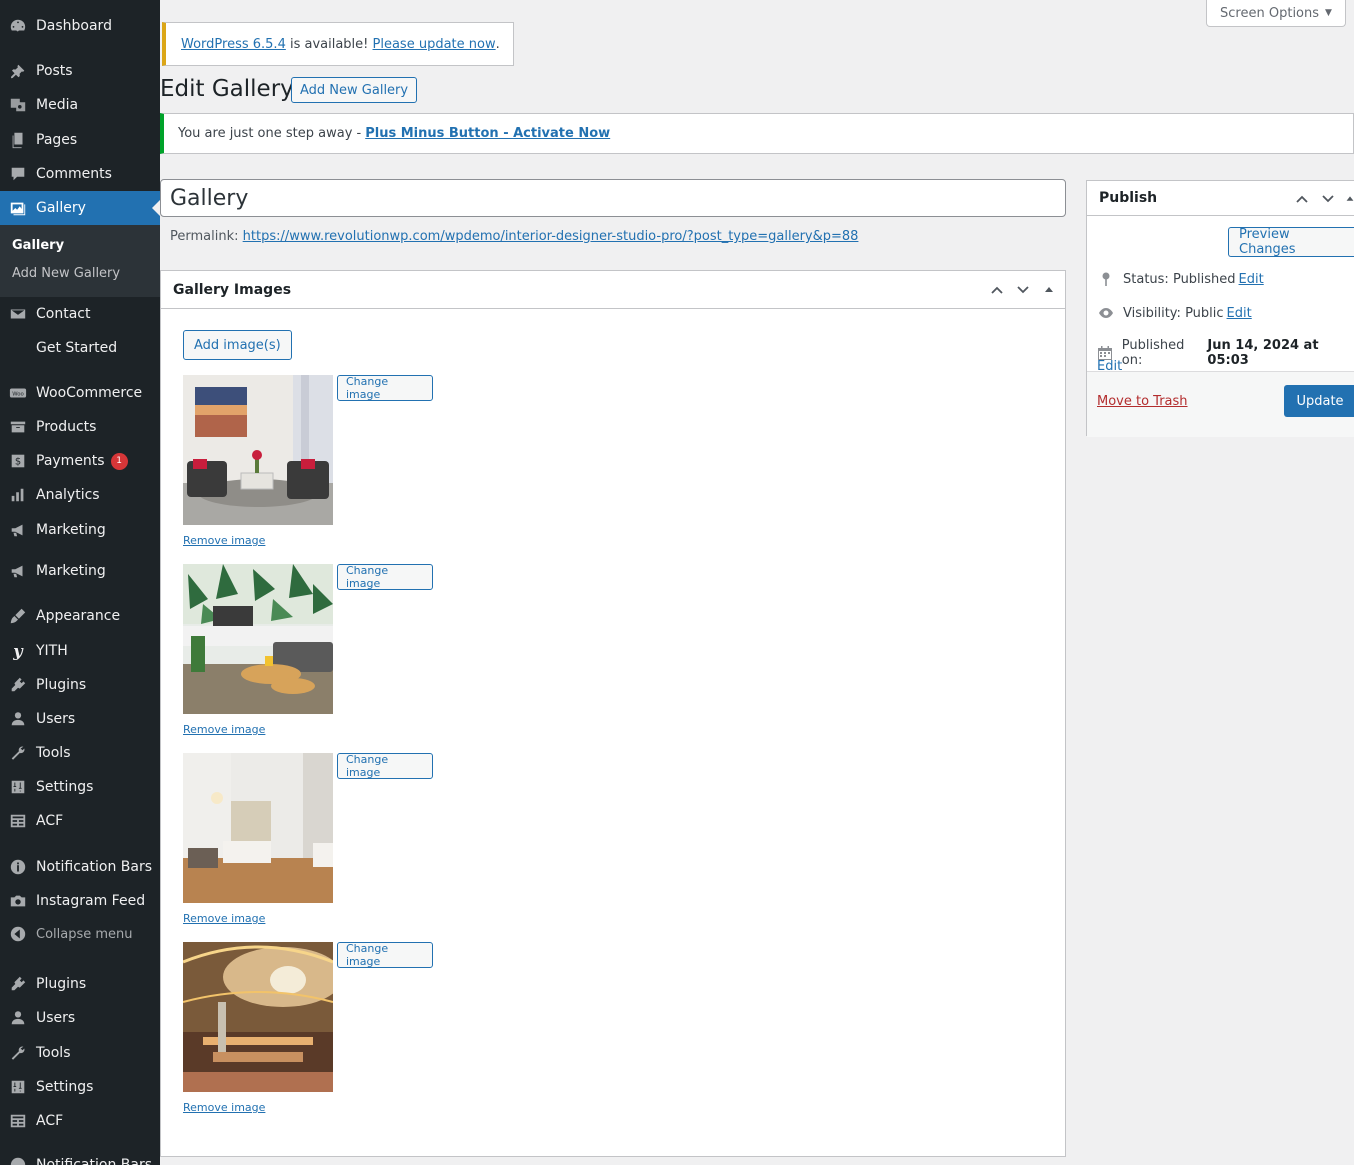 The width and height of the screenshot is (1354, 1165). What do you see at coordinates (1239, 313) in the screenshot?
I see `edit-visibility-link: Edit` at bounding box center [1239, 313].